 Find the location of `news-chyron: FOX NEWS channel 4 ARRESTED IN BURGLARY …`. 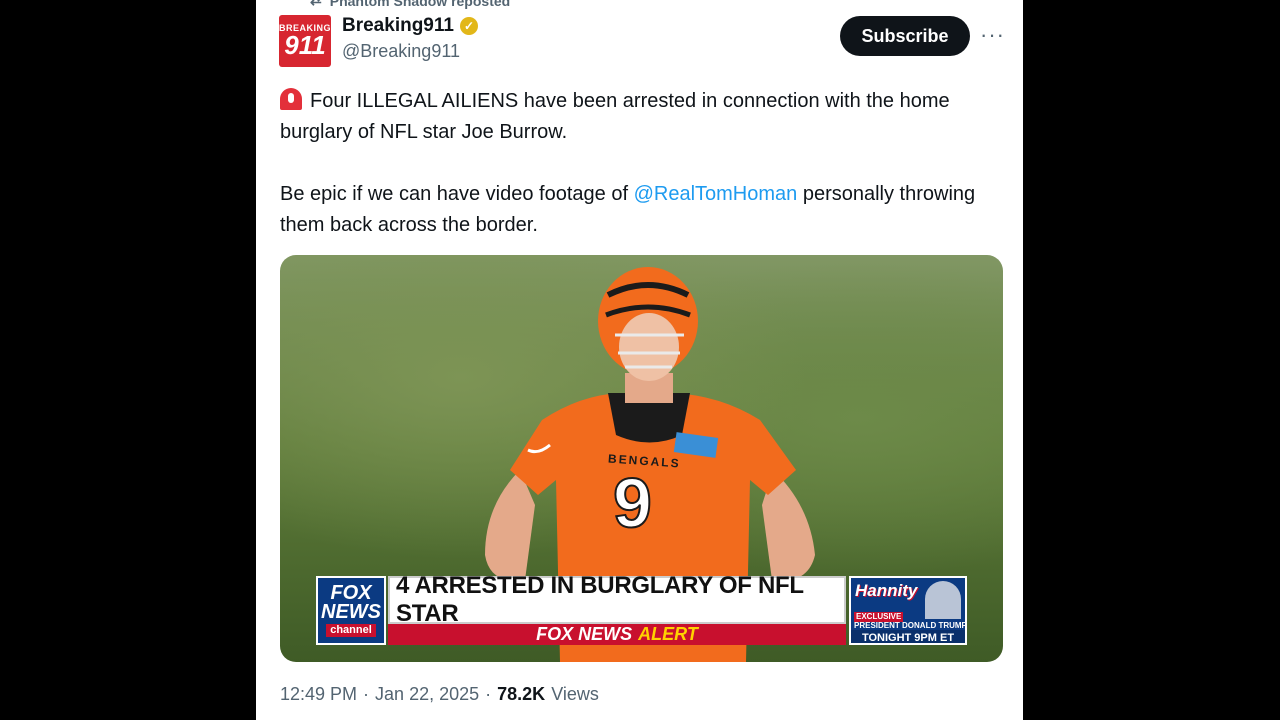

news-chyron: FOX NEWS channel 4 ARRESTED IN BURGLARY … is located at coordinates (641, 608).